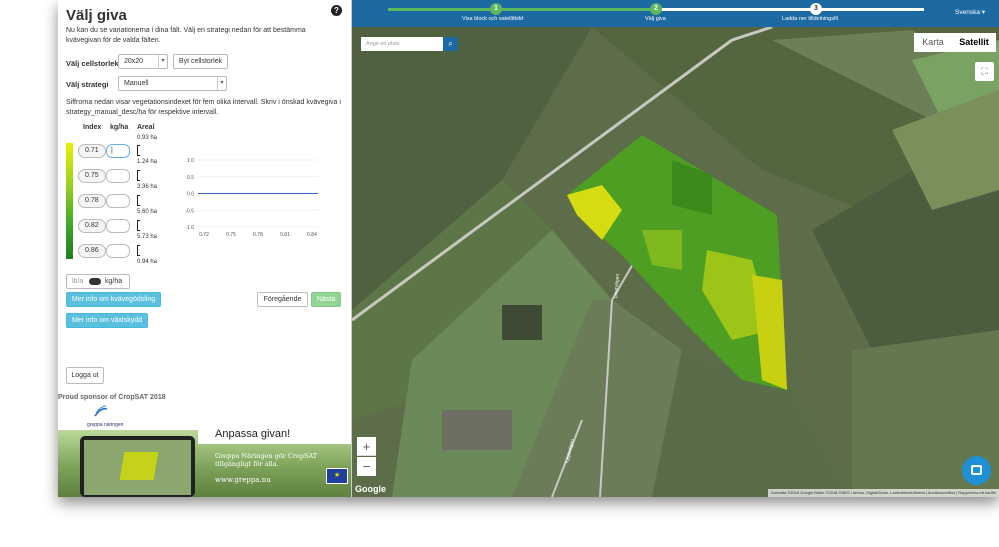  What do you see at coordinates (251, 198) in the screenshot?
I see `nitrogen-chart: 1.0 0.5 0.0 -0.5 -1.0 0.72 0.75 0.78 0.81 0.84` at bounding box center [251, 198].